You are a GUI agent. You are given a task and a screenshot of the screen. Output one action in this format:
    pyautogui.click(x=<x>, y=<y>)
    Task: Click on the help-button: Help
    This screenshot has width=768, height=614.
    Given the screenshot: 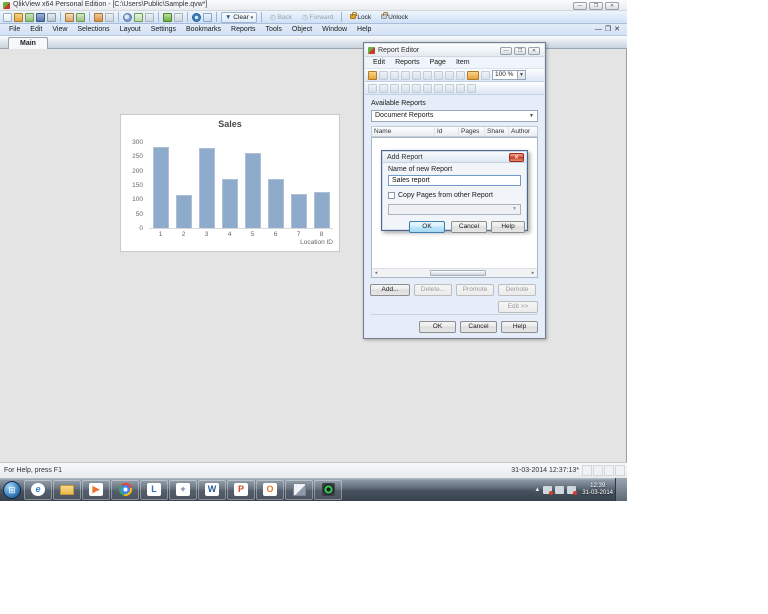 What is the action you would take?
    pyautogui.click(x=508, y=227)
    